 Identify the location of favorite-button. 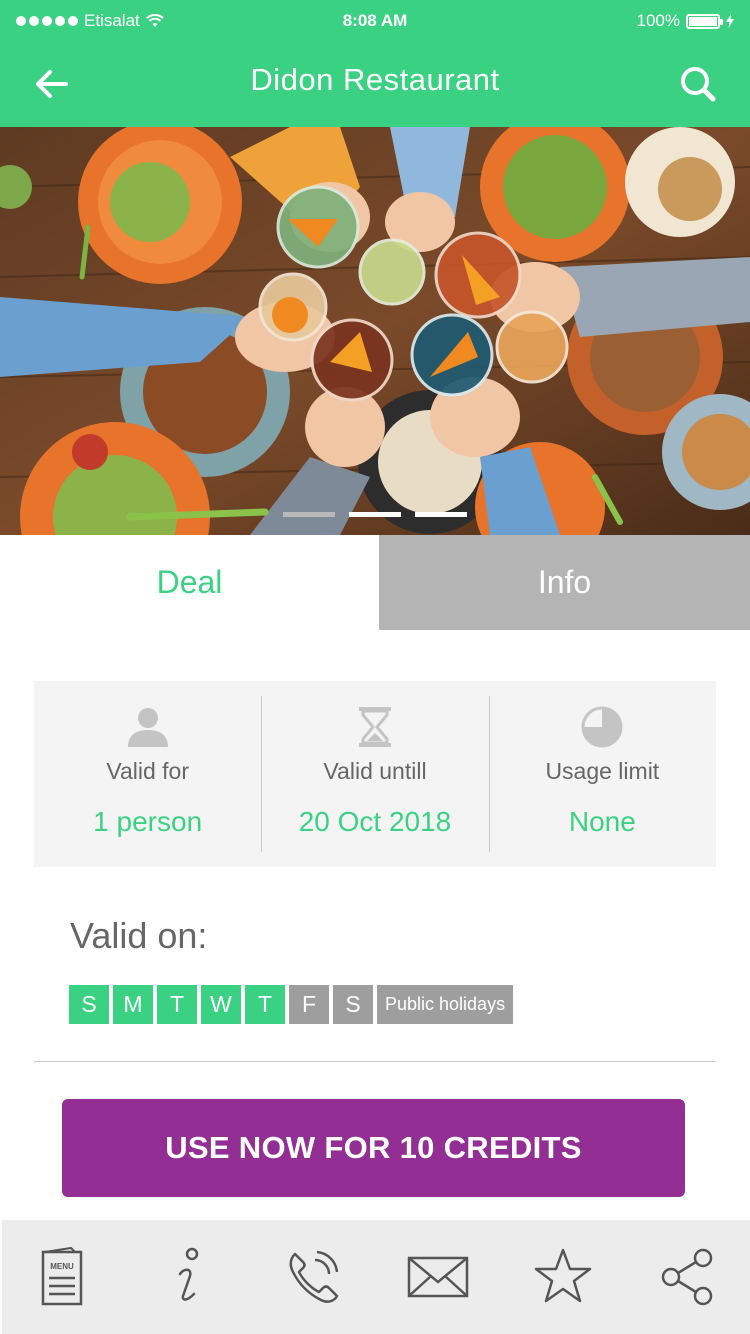
(563, 1277).